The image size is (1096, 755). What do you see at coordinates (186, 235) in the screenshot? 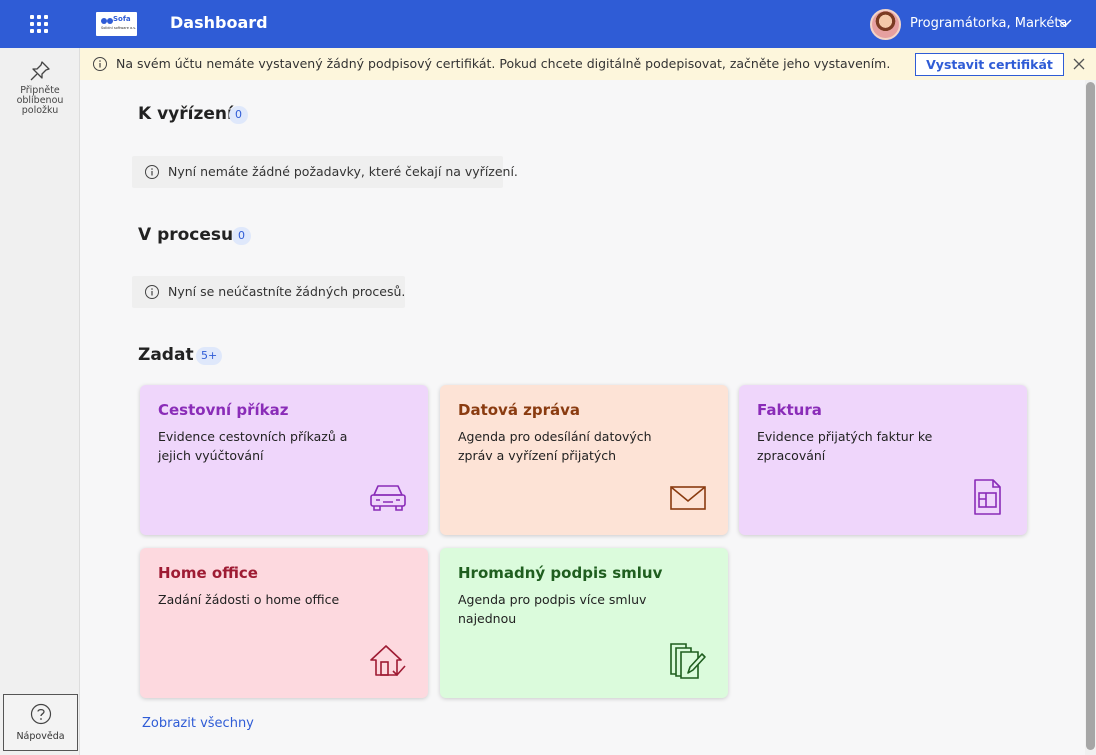
I see `section-title-in-process: V procesu` at bounding box center [186, 235].